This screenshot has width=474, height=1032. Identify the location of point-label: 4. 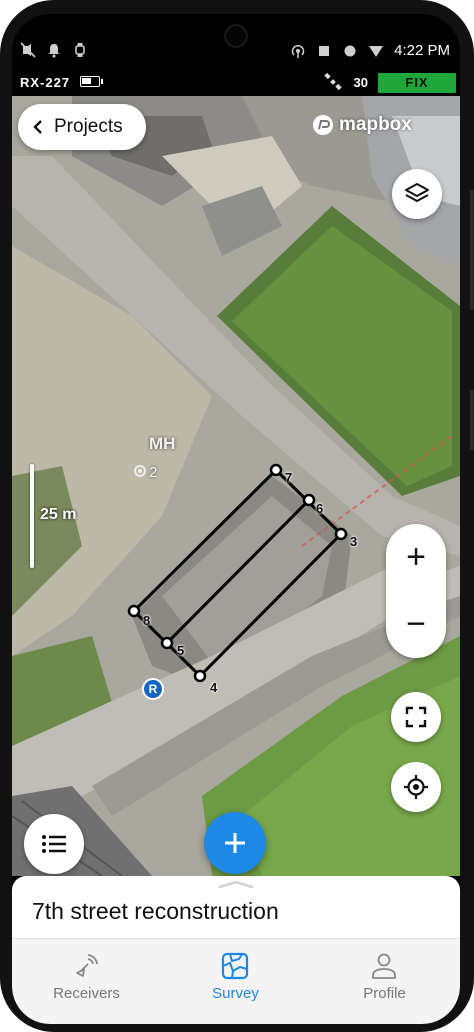
(214, 687).